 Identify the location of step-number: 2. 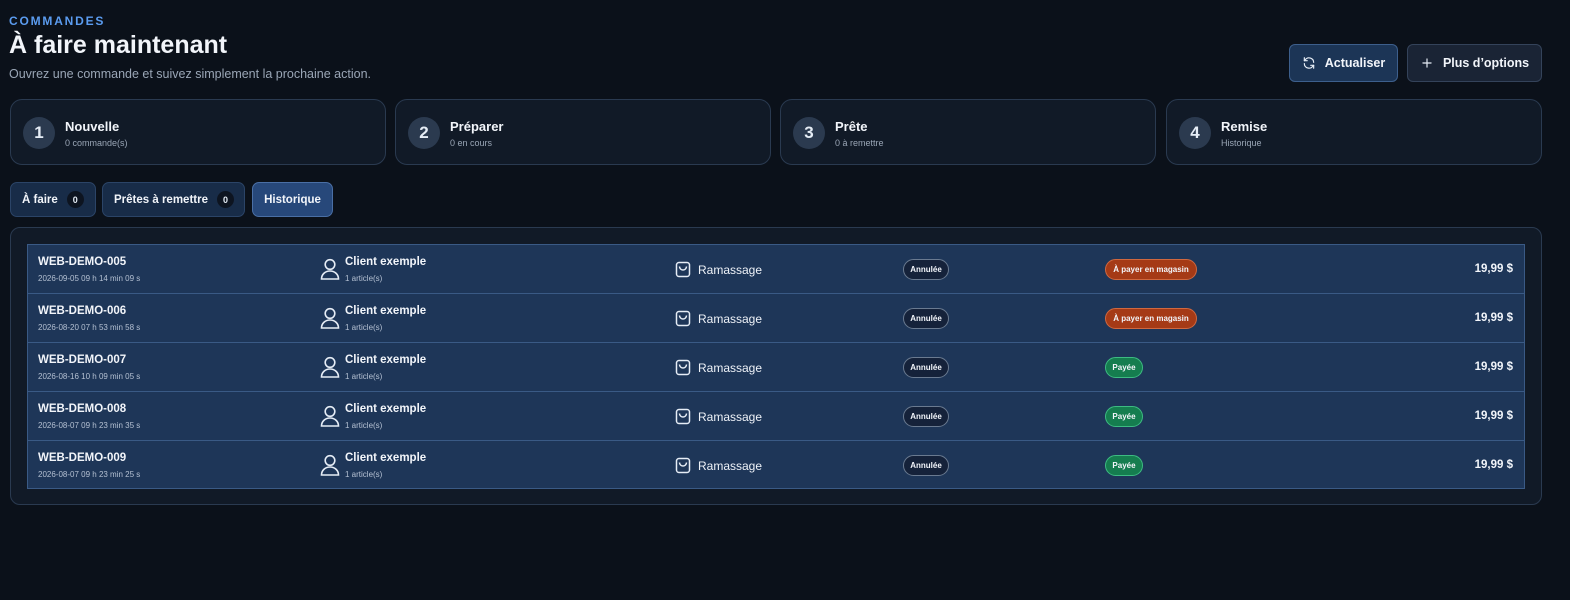
(424, 133).